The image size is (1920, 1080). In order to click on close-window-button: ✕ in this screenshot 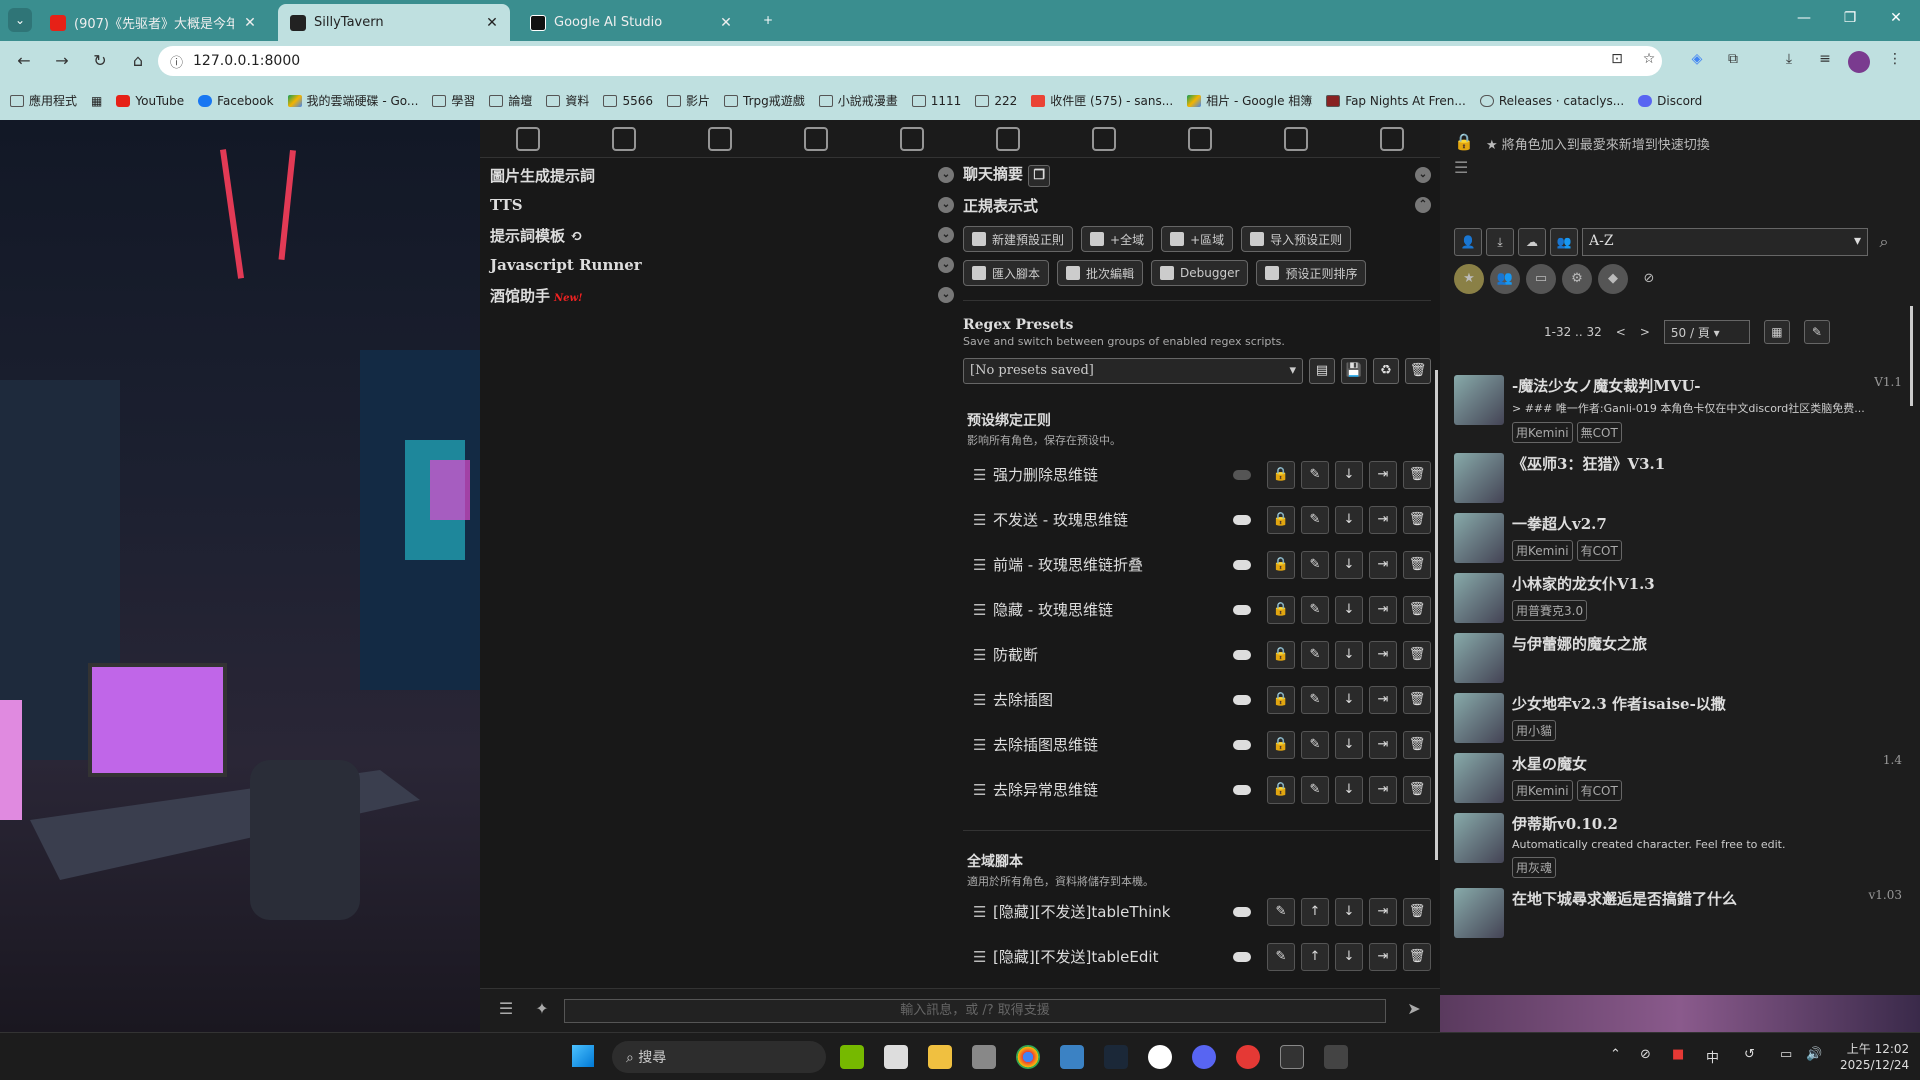, I will do `click(1896, 20)`.